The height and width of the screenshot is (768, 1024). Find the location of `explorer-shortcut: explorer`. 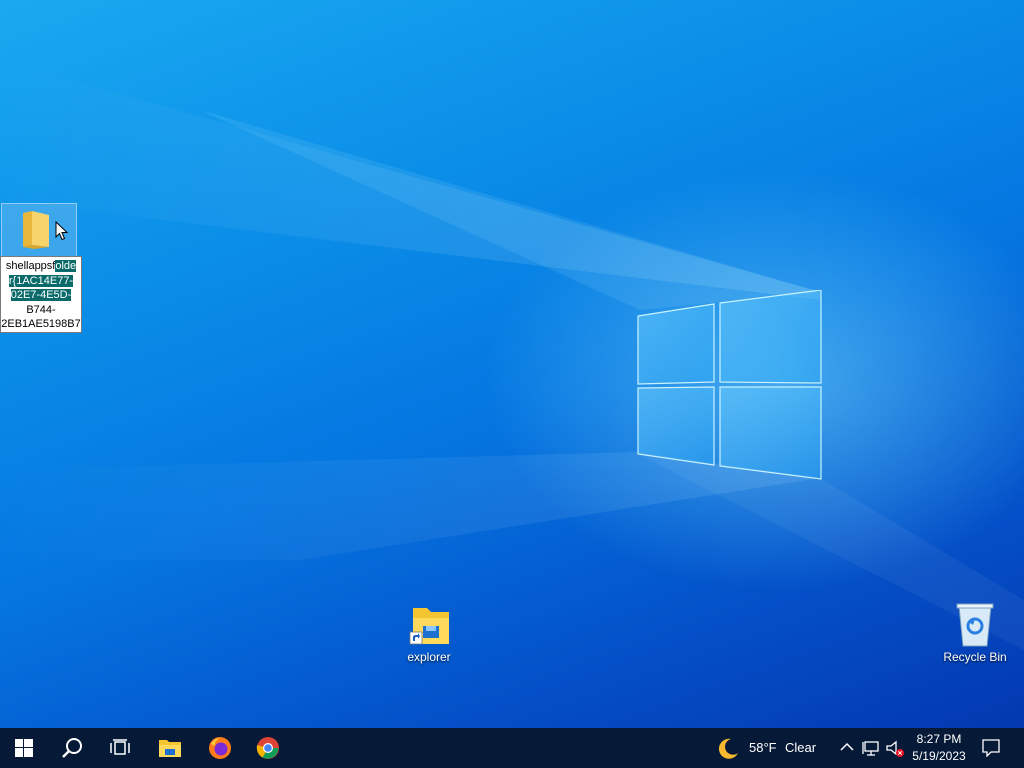

explorer-shortcut: explorer is located at coordinates (429, 634).